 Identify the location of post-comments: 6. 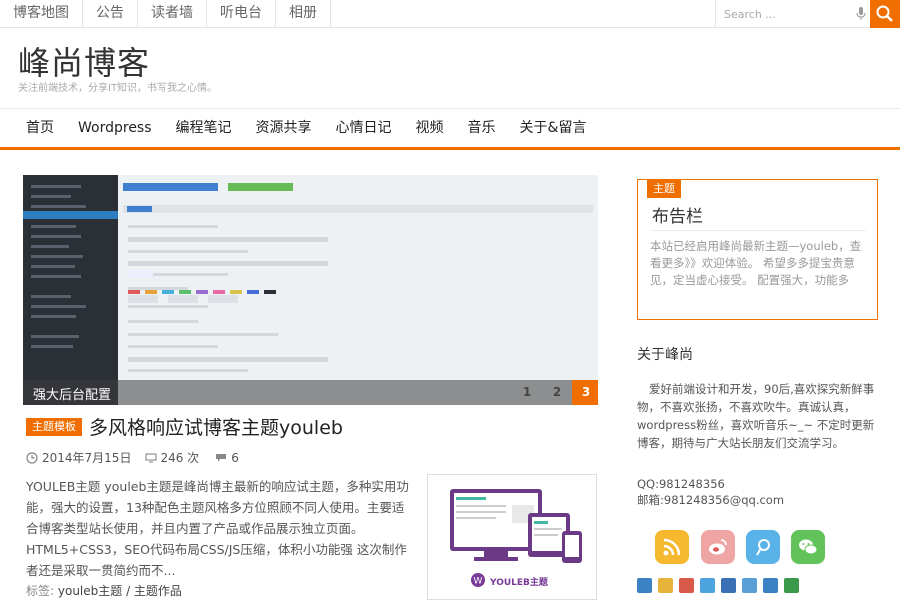
(235, 458).